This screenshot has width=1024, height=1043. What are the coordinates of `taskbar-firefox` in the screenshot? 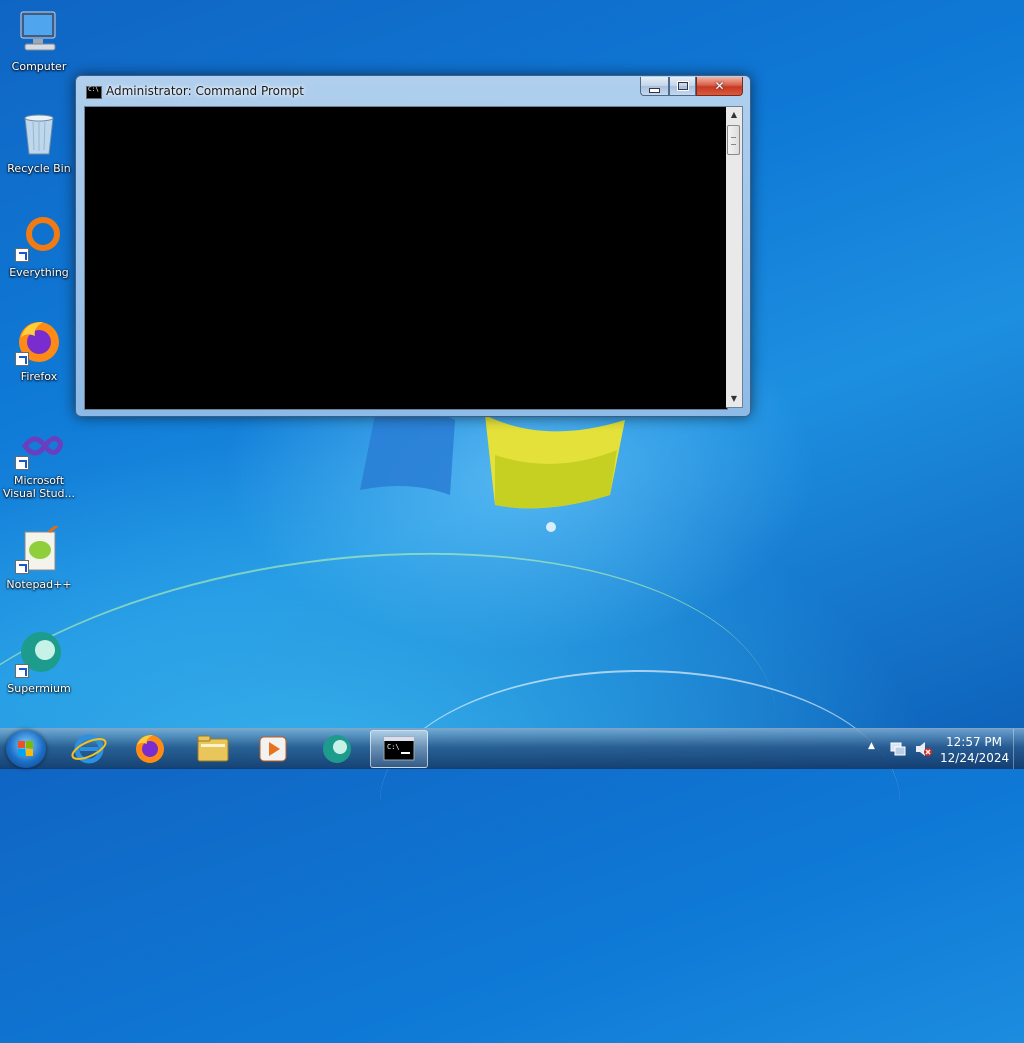 It's located at (150, 749).